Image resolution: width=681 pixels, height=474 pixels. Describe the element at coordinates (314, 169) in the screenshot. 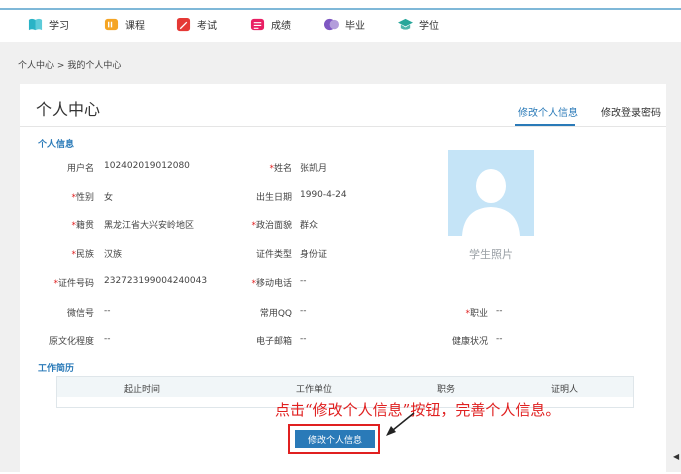

I see `value-name: 张凯月` at that location.